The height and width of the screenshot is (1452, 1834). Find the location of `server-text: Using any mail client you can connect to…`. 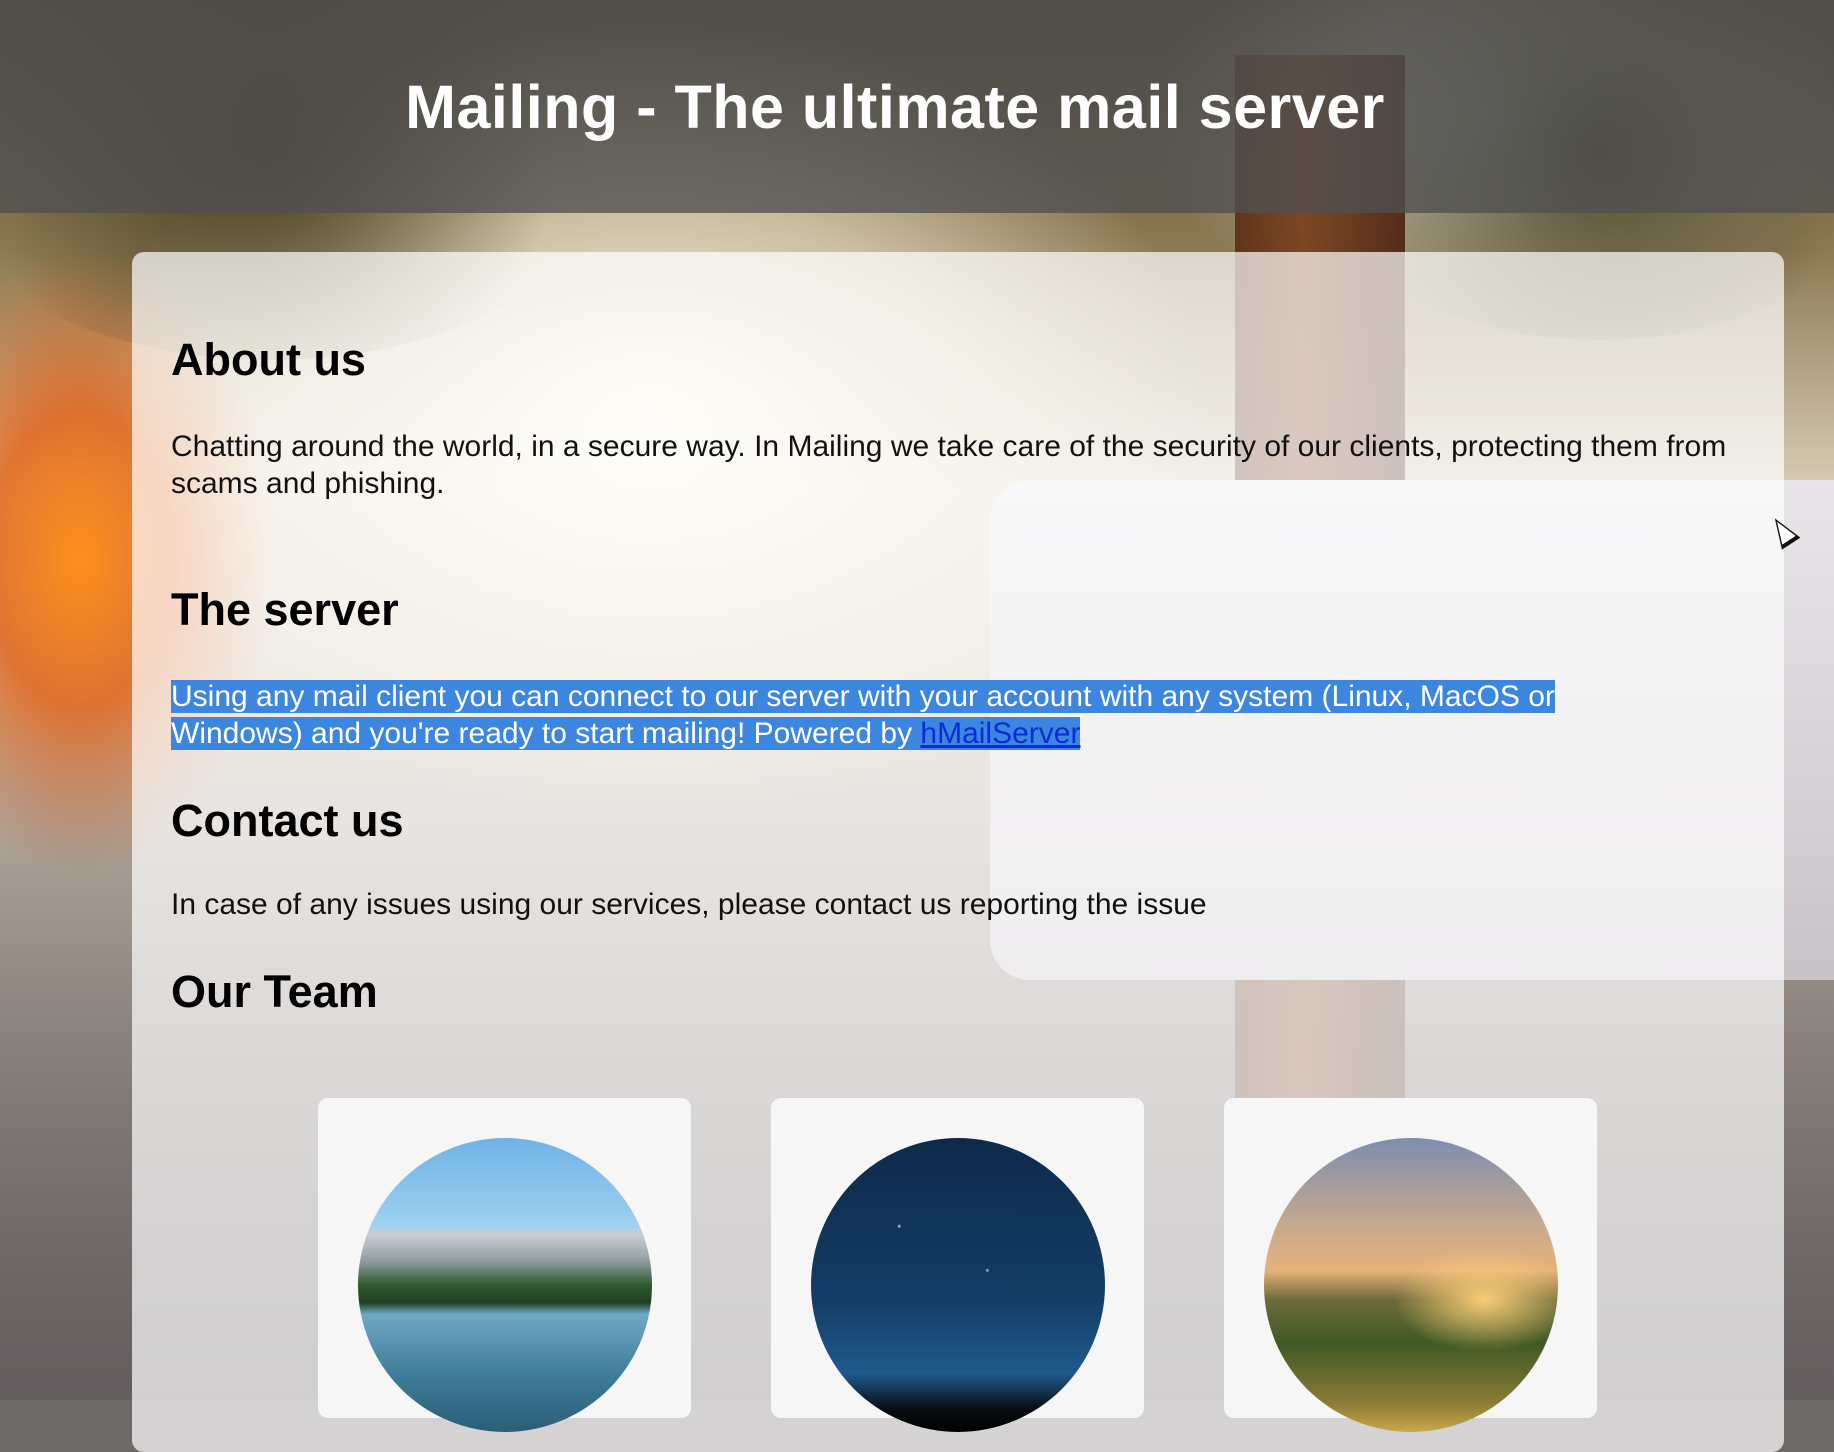

server-text: Using any mail client you can connect to… is located at coordinates (901, 715).